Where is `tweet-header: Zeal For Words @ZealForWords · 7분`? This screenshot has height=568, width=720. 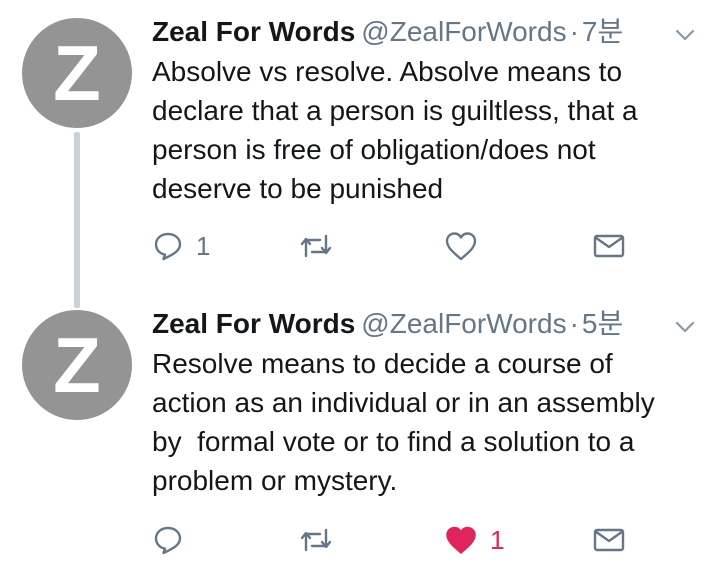
tweet-header: Zeal For Words @ZealForWords · 7분 is located at coordinates (426, 32).